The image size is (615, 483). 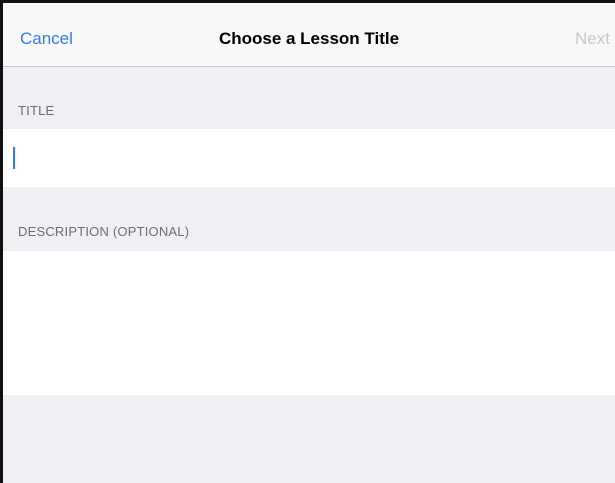 I want to click on page-title: Choose a Lesson Title, so click(x=309, y=38).